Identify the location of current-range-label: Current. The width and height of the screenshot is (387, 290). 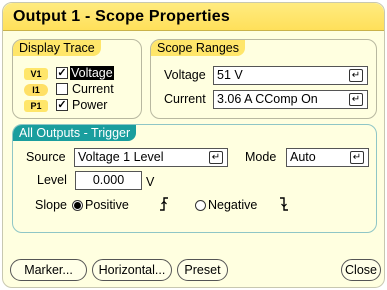
(185, 99).